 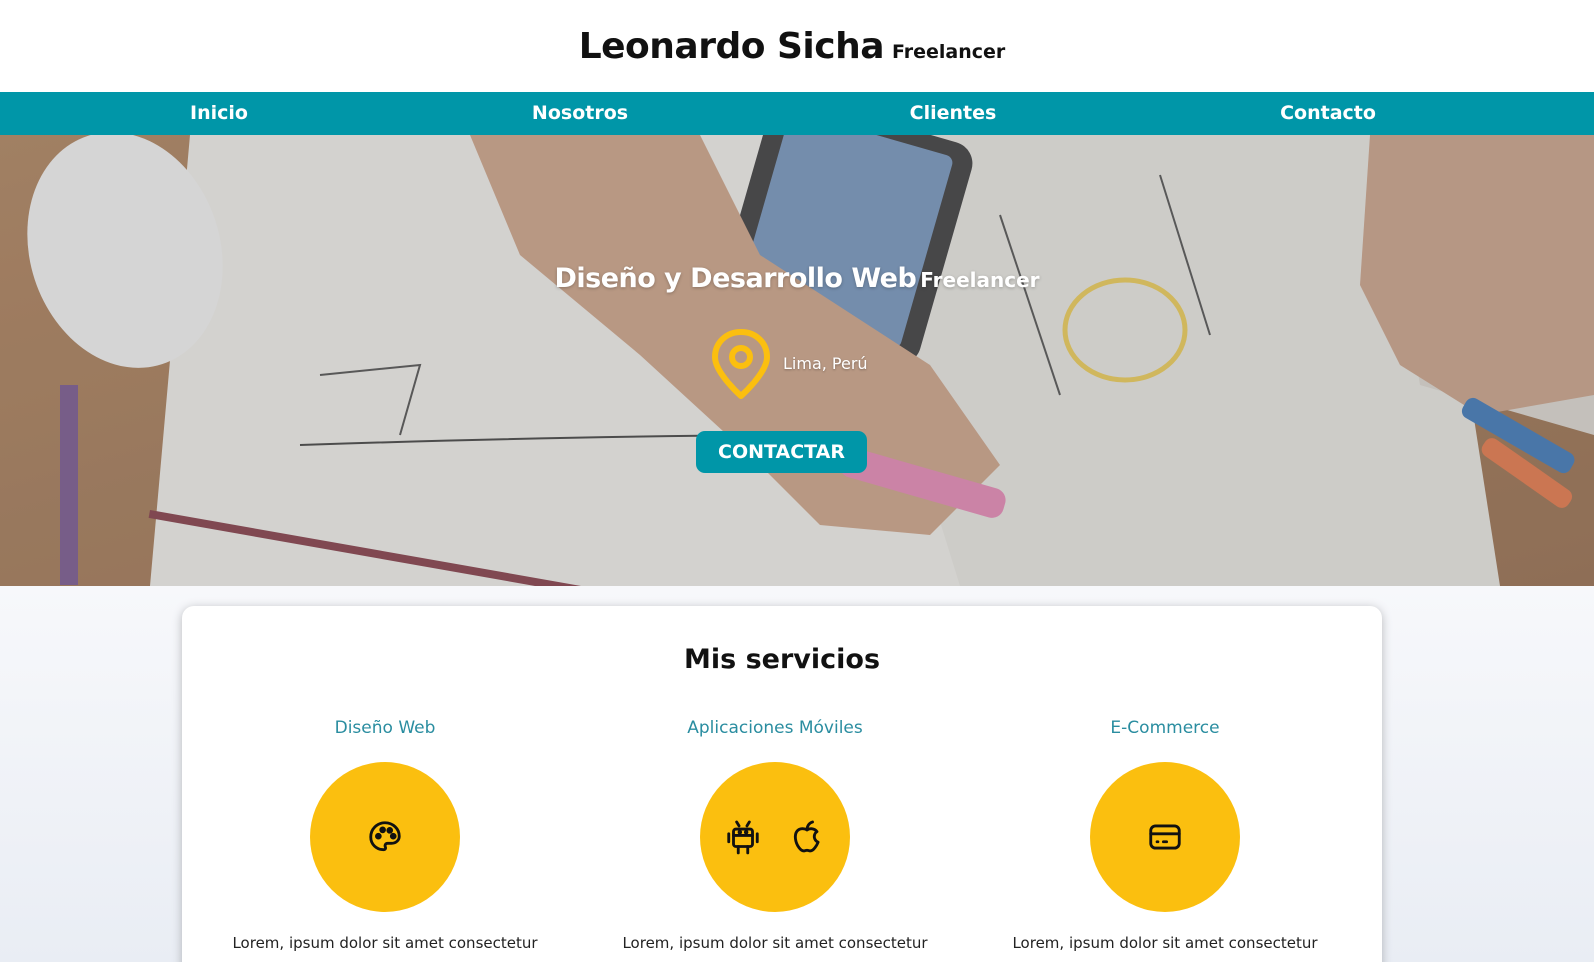 I want to click on location-text: Lima, Perú, so click(x=825, y=363).